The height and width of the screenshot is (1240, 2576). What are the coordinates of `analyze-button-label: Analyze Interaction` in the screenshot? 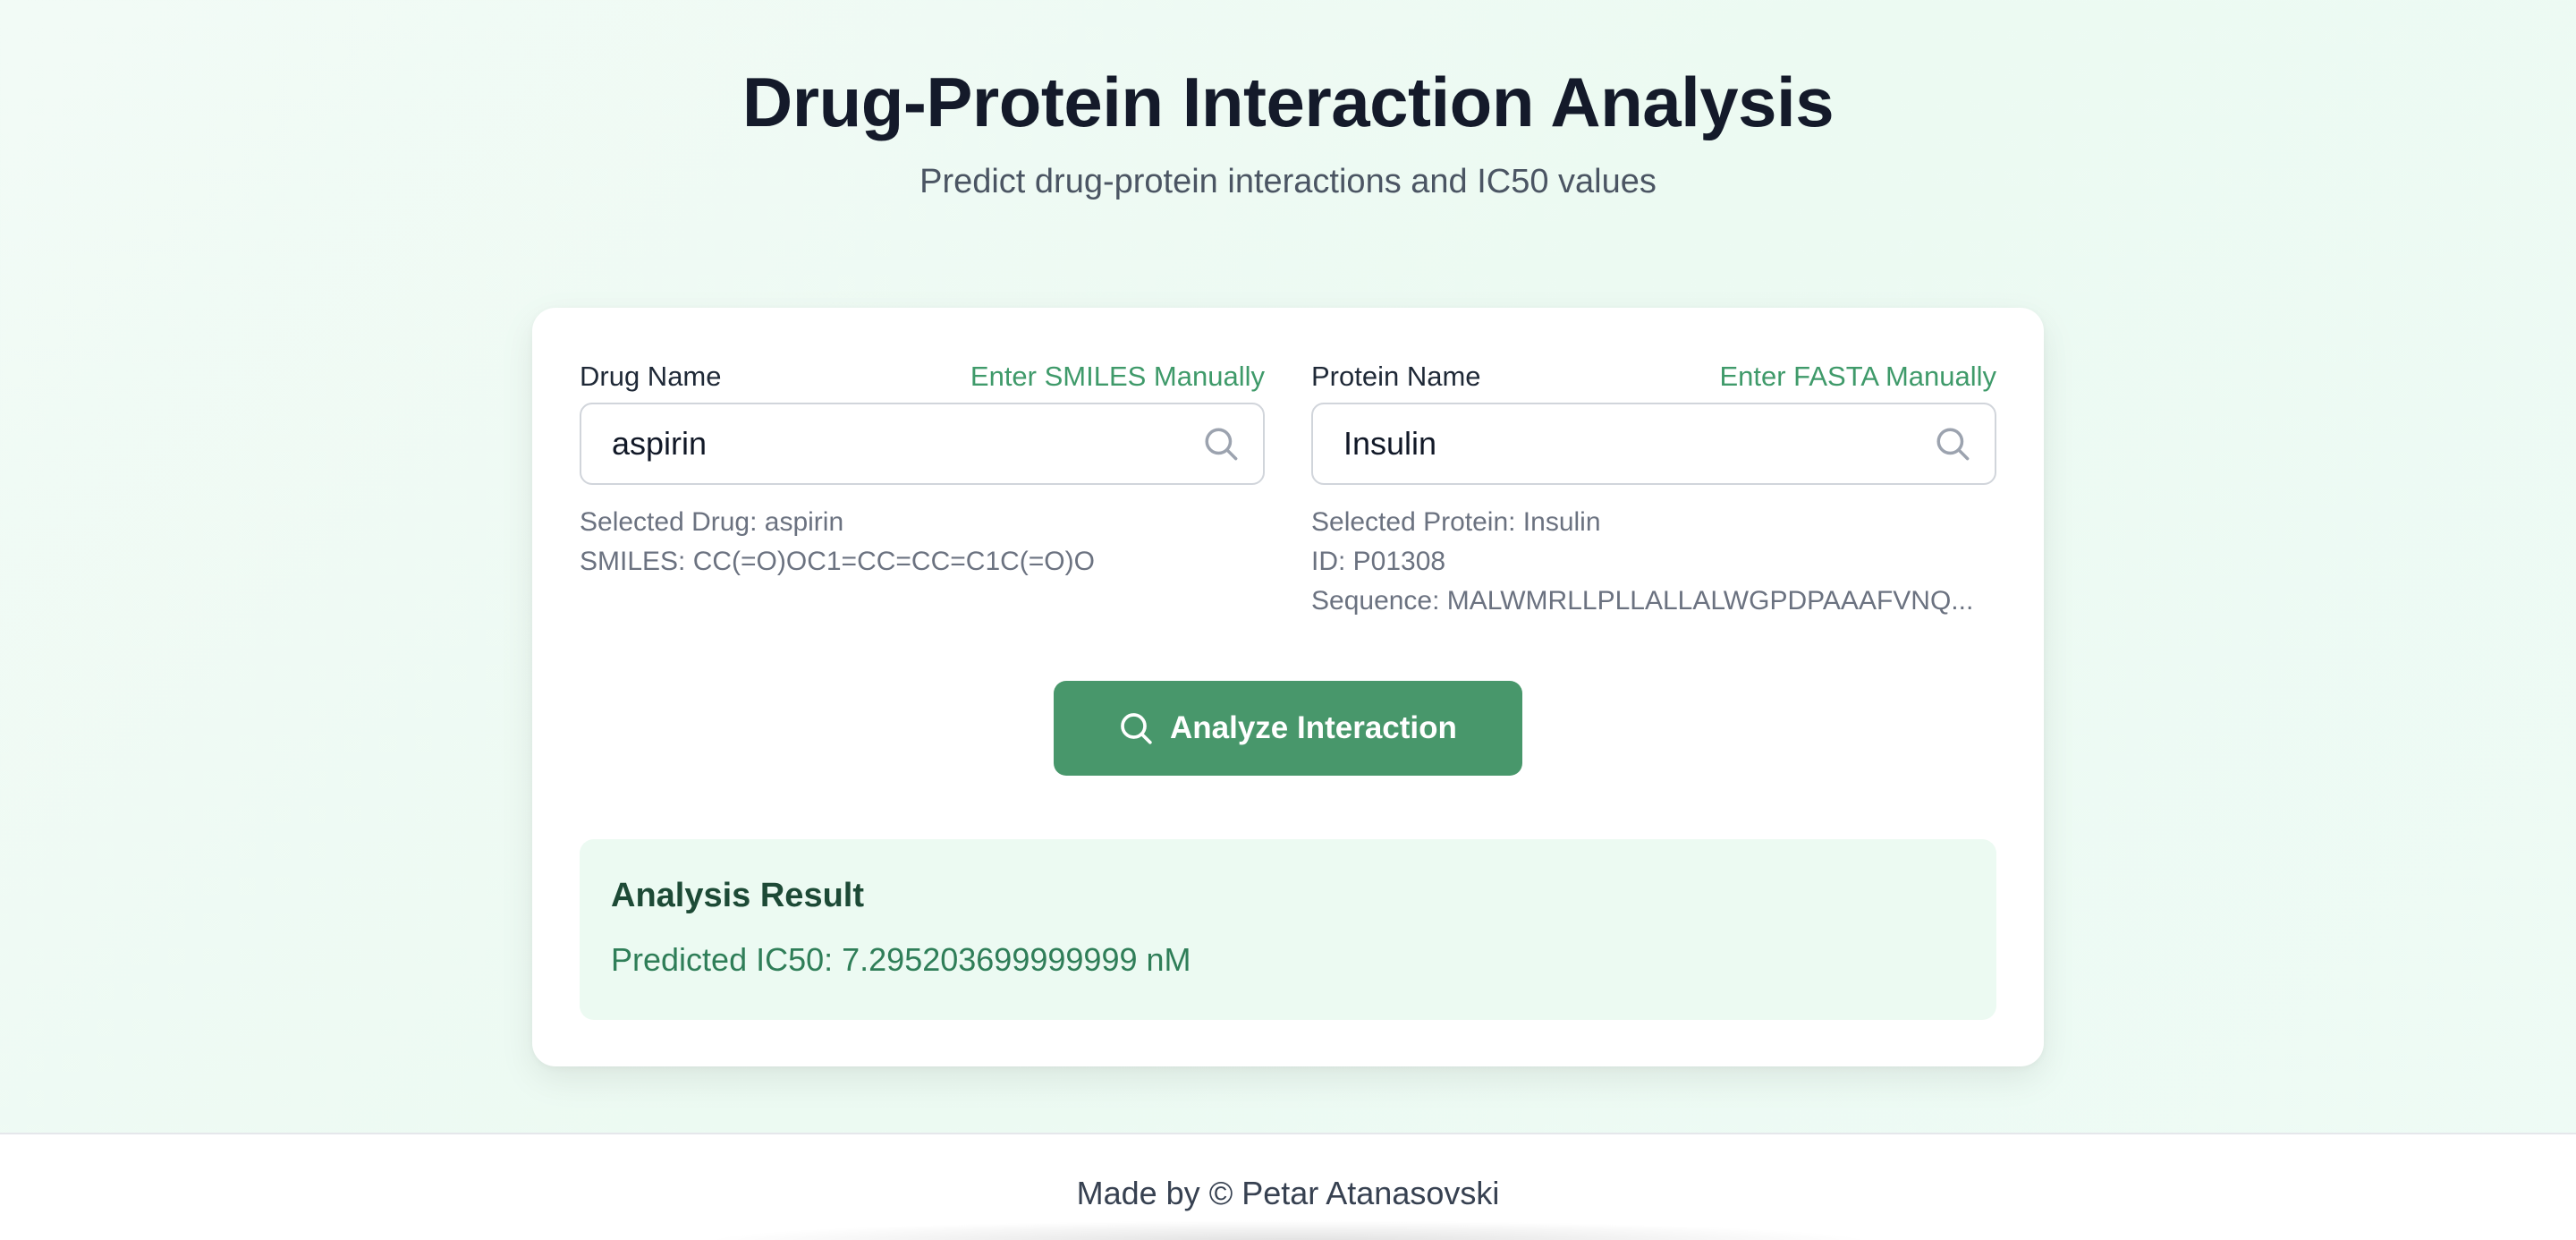 It's located at (1313, 727).